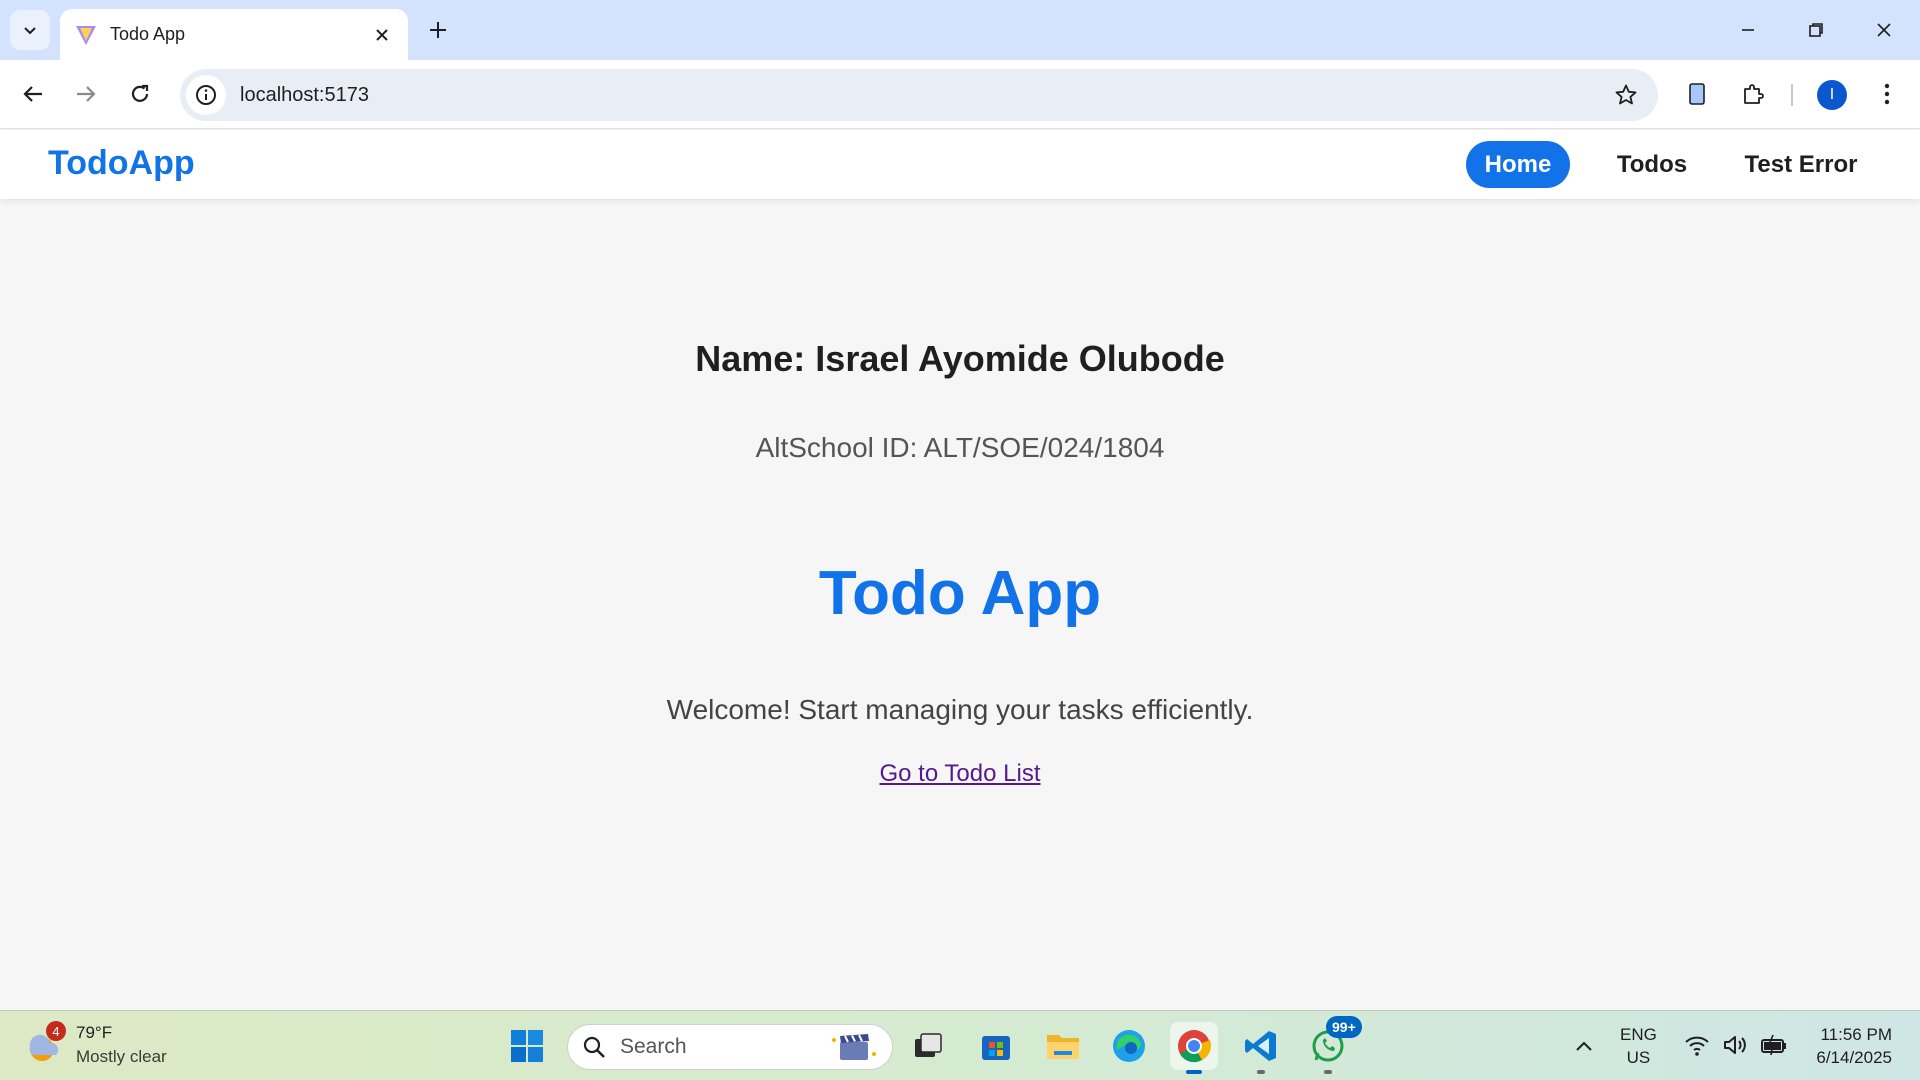  I want to click on show-hidden-icons-button, so click(1584, 1046).